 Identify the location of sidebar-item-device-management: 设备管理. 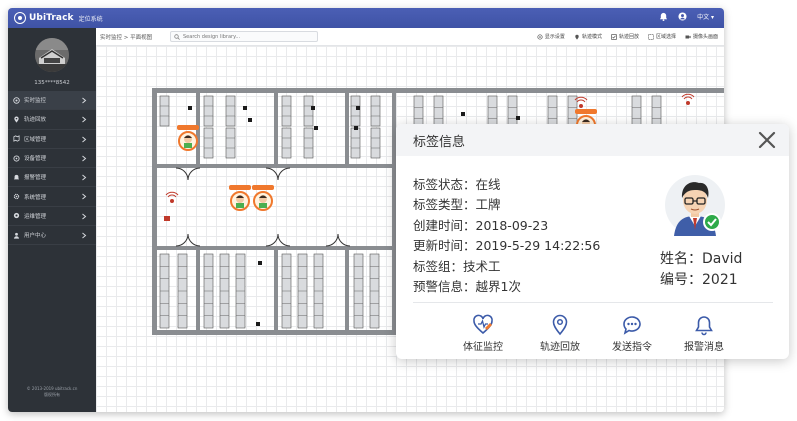
(52, 159).